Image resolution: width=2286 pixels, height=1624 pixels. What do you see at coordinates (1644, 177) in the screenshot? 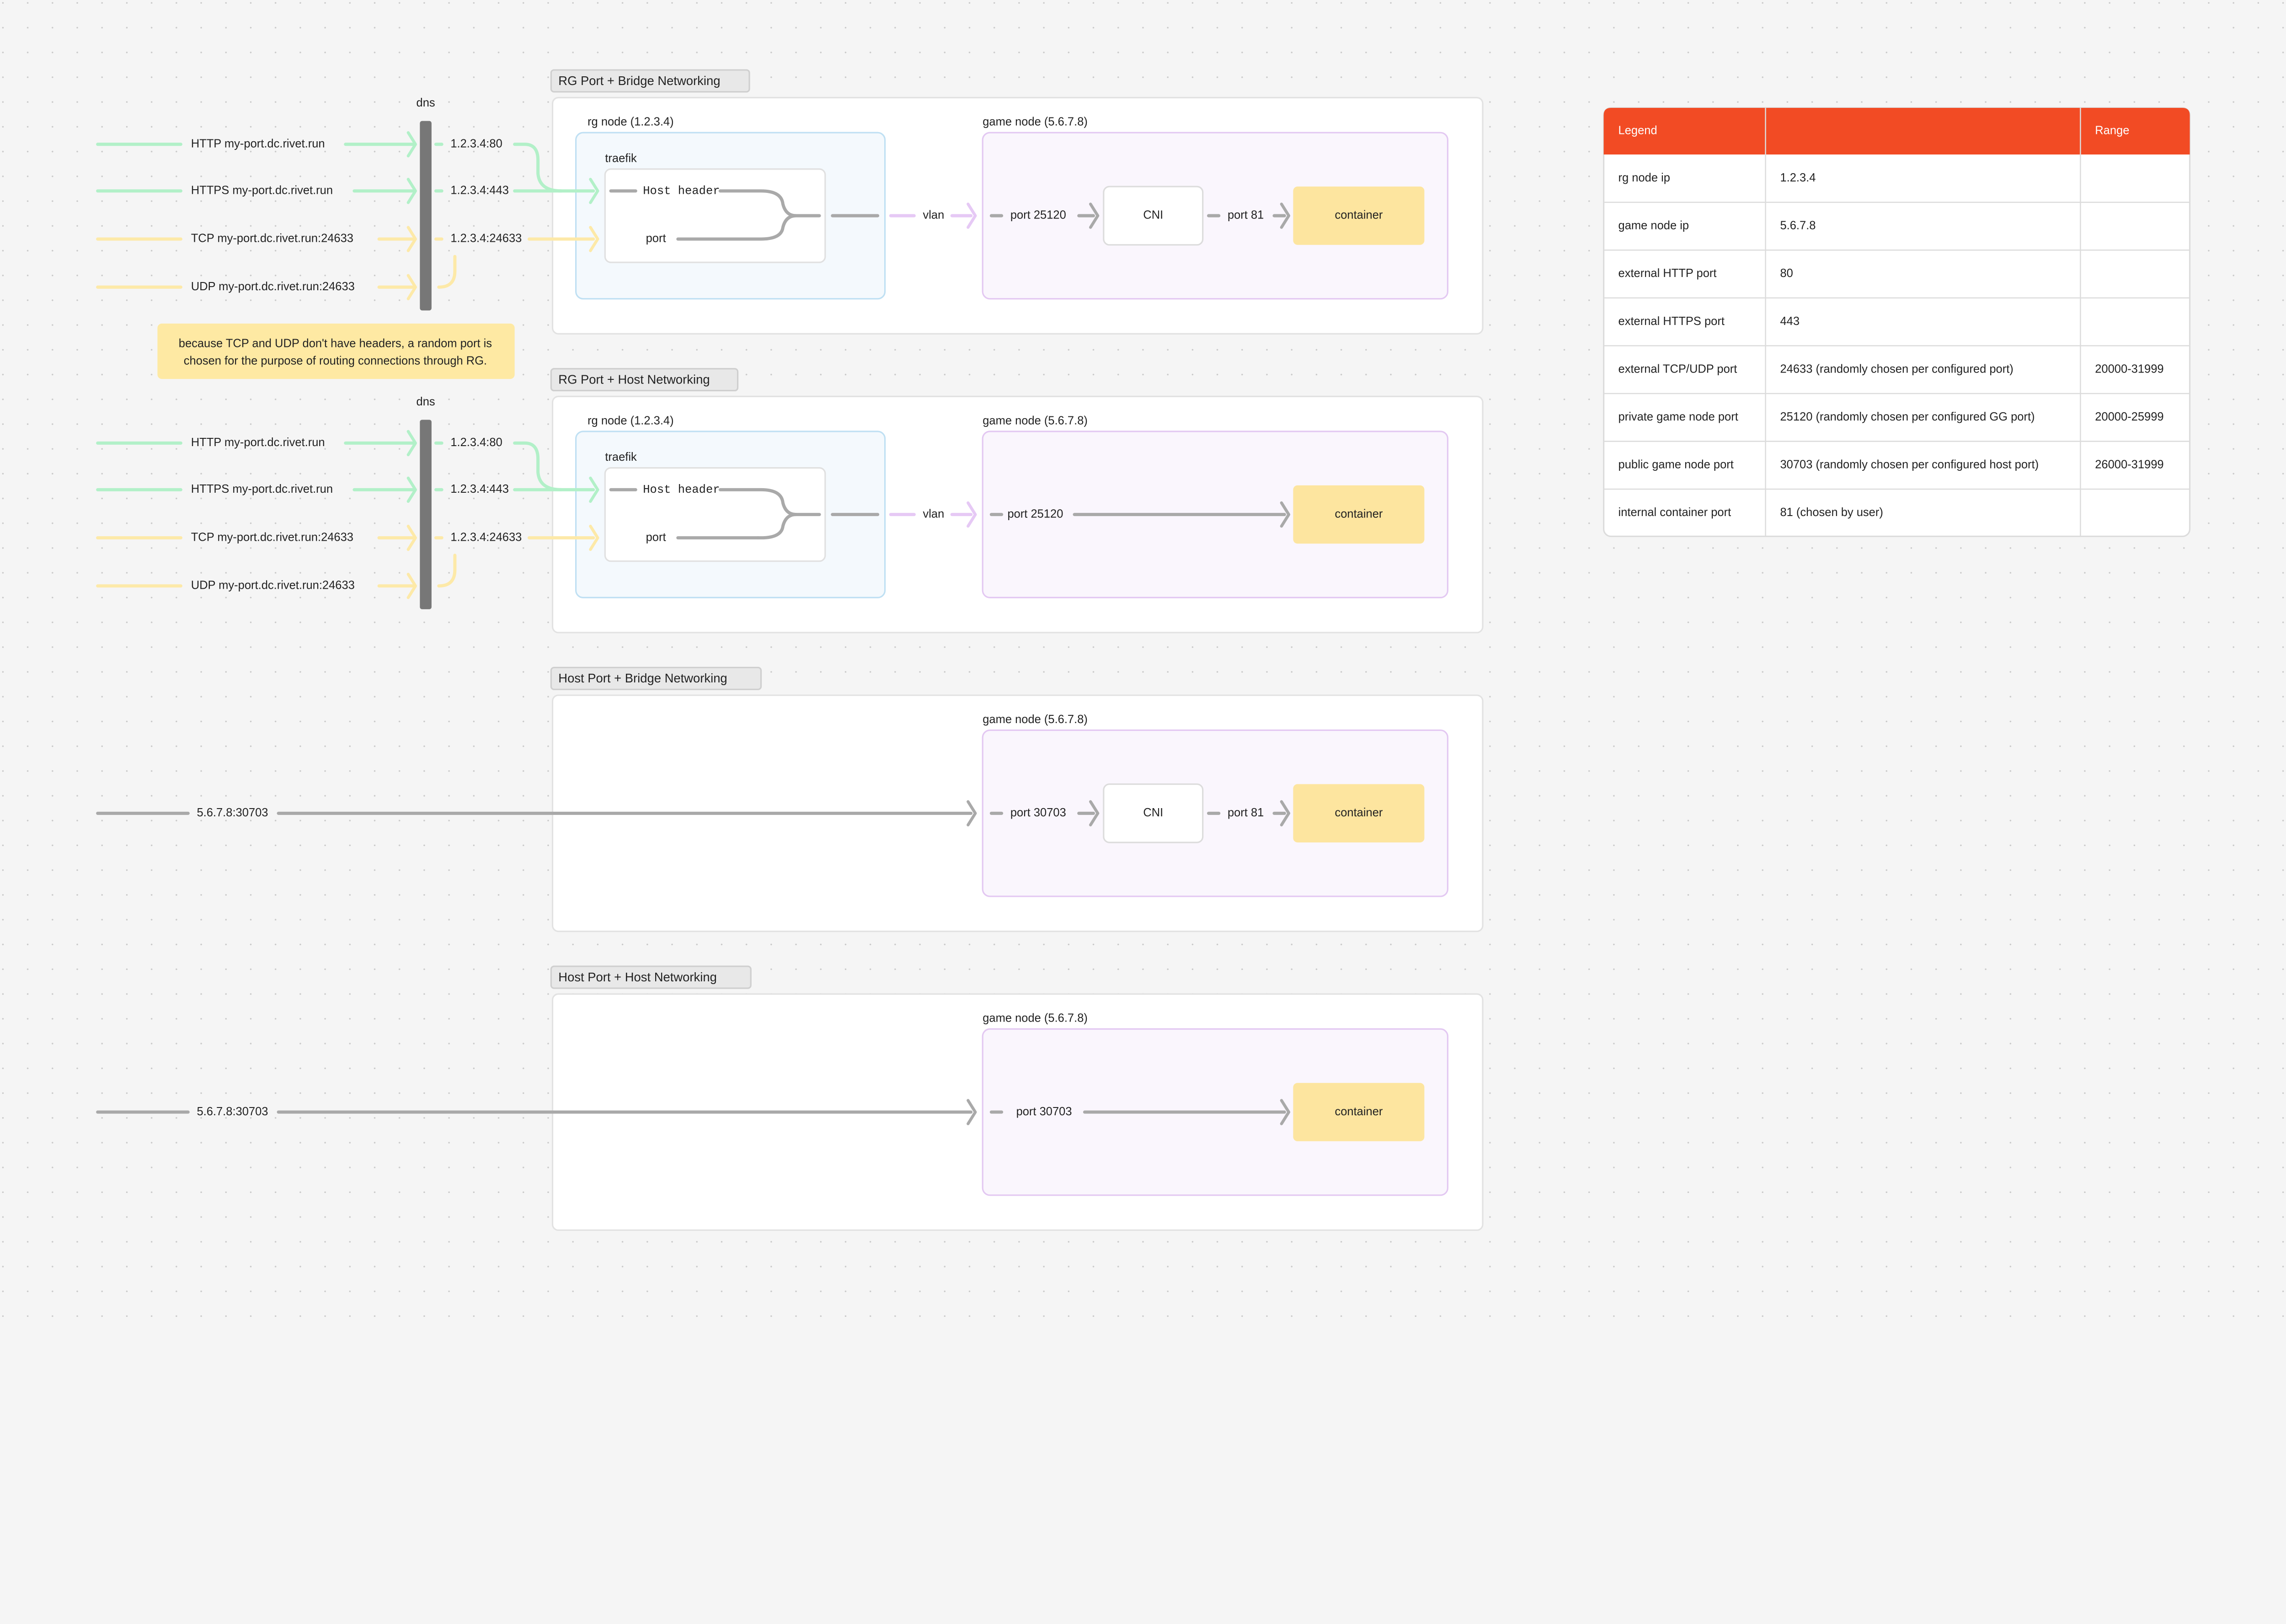
I see `legend-cell: rg node ip` at bounding box center [1644, 177].